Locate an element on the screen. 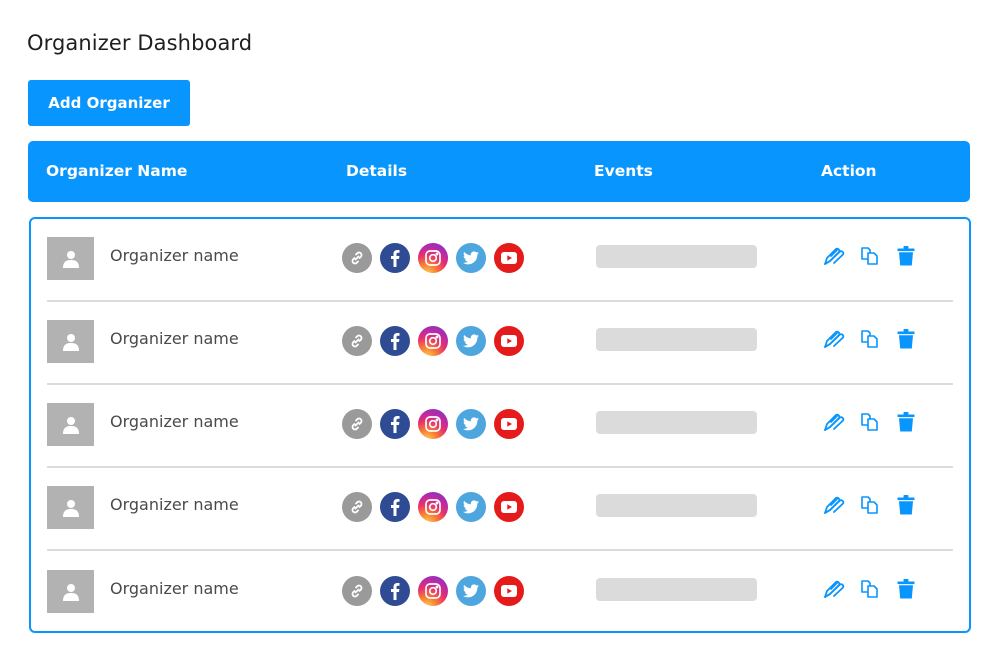 This screenshot has height=667, width=1000. column-header-events: Events is located at coordinates (623, 171).